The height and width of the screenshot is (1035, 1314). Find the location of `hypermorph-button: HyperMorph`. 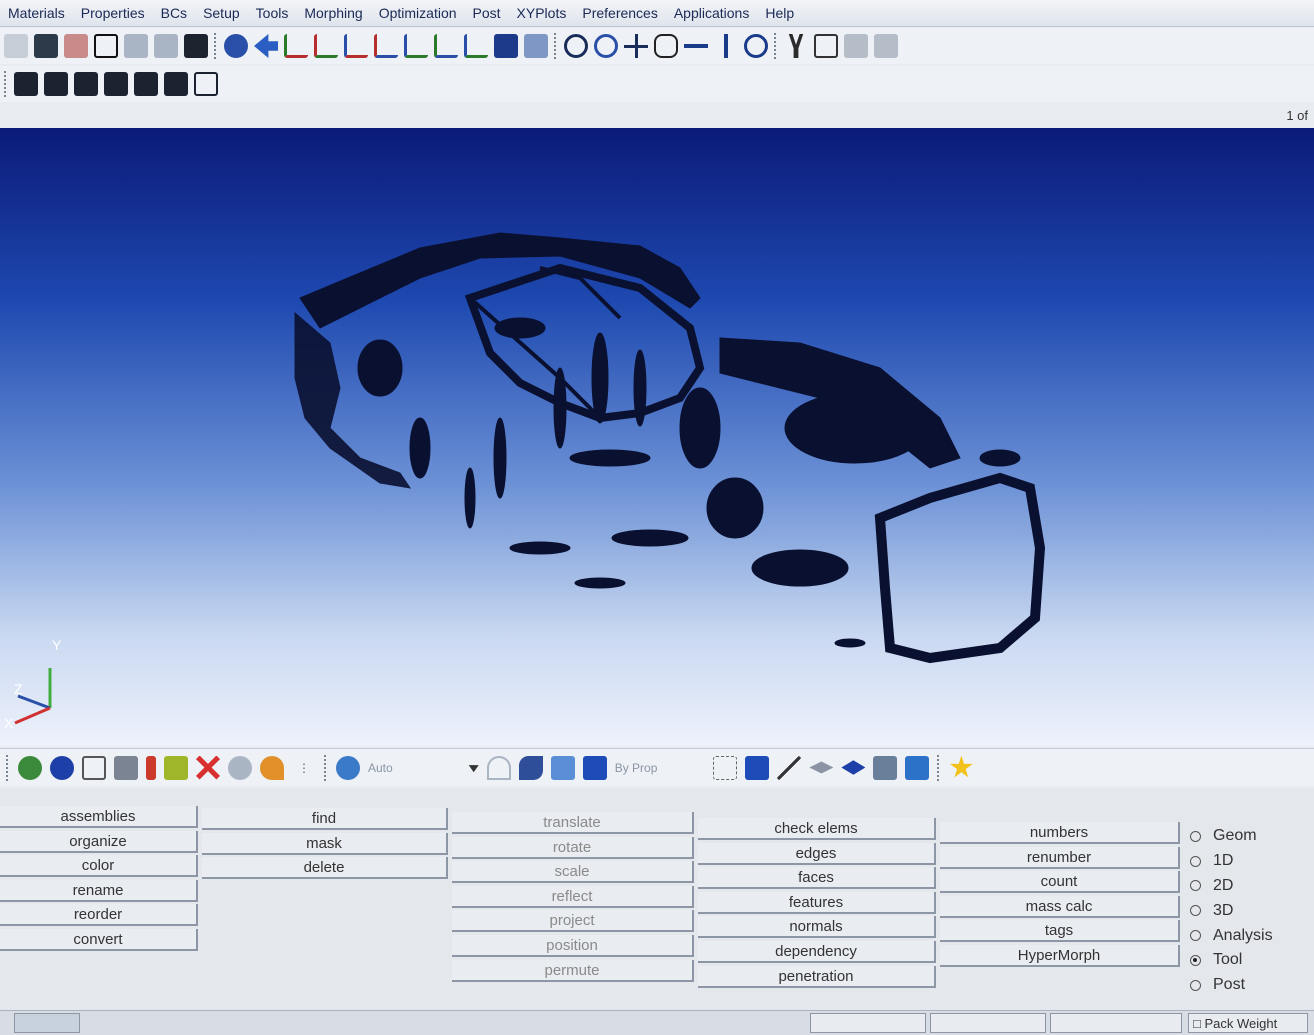

hypermorph-button: HyperMorph is located at coordinates (1060, 955).